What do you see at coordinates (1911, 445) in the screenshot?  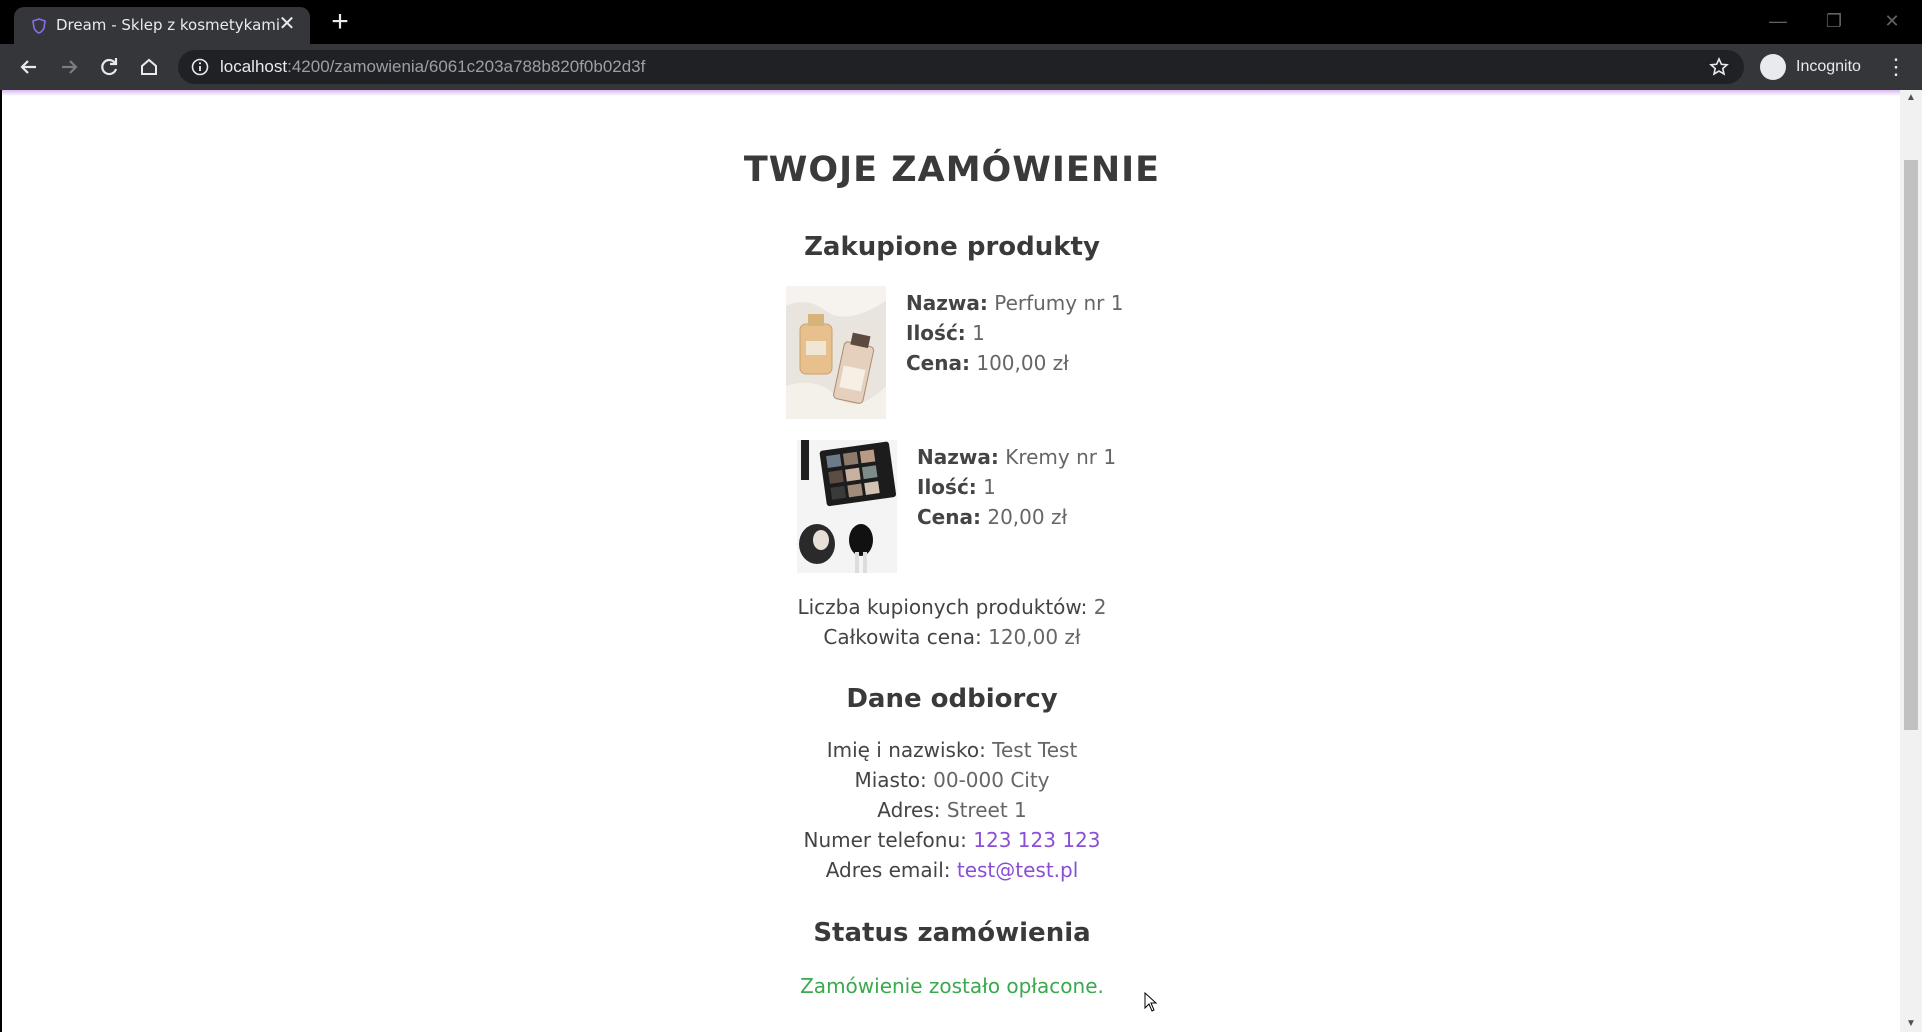 I see `scrollbar-thumb` at bounding box center [1911, 445].